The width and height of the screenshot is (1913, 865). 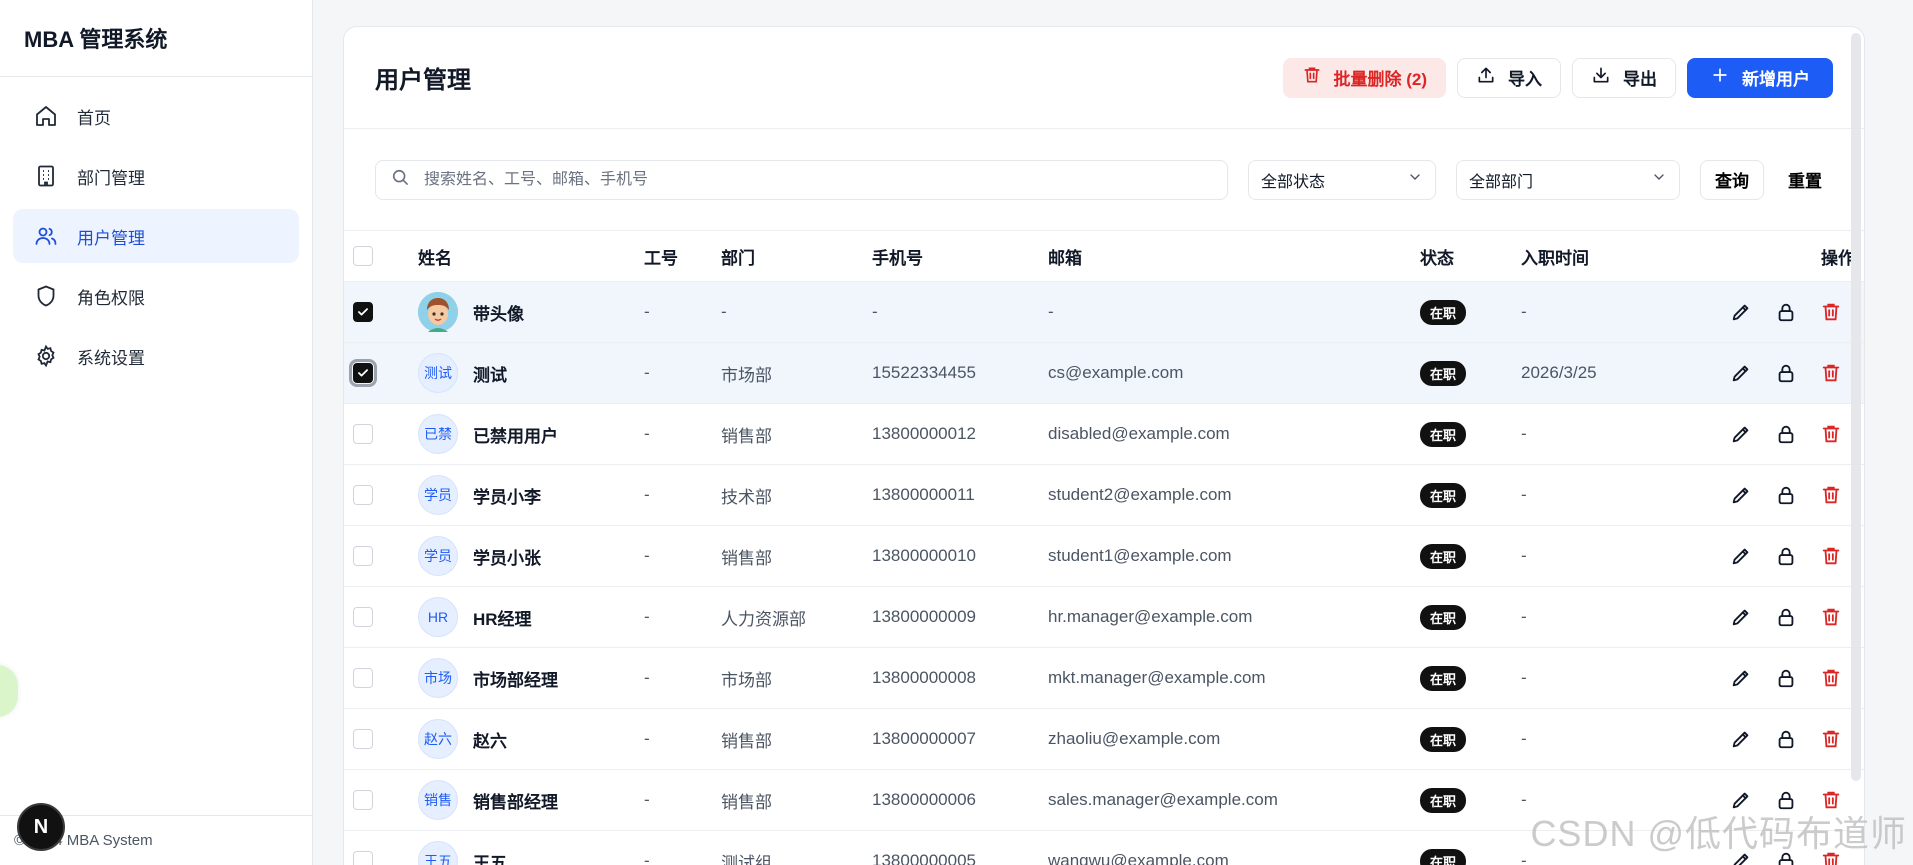 I want to click on add-user-button: 新增用户, so click(x=1760, y=77).